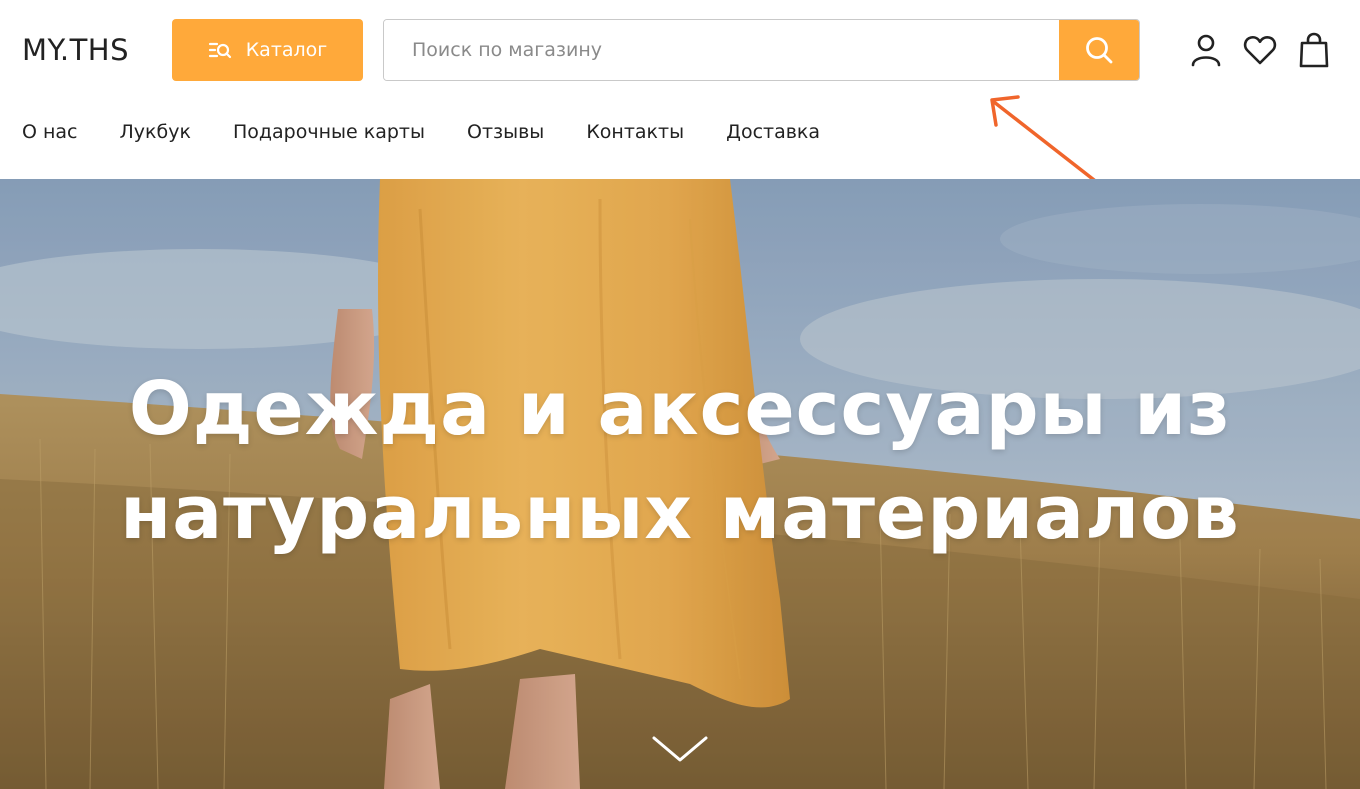  What do you see at coordinates (505, 132) in the screenshot?
I see `nav-item-reviews: Отзывы` at bounding box center [505, 132].